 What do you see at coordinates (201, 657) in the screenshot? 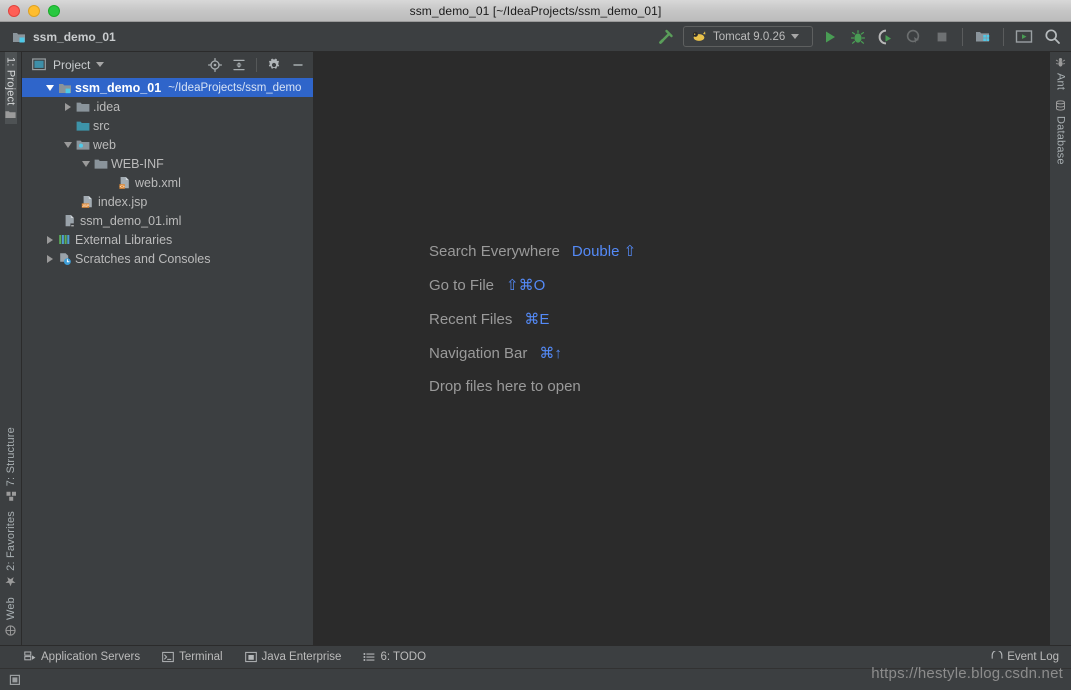
I see `toolwindow-label: Terminal` at bounding box center [201, 657].